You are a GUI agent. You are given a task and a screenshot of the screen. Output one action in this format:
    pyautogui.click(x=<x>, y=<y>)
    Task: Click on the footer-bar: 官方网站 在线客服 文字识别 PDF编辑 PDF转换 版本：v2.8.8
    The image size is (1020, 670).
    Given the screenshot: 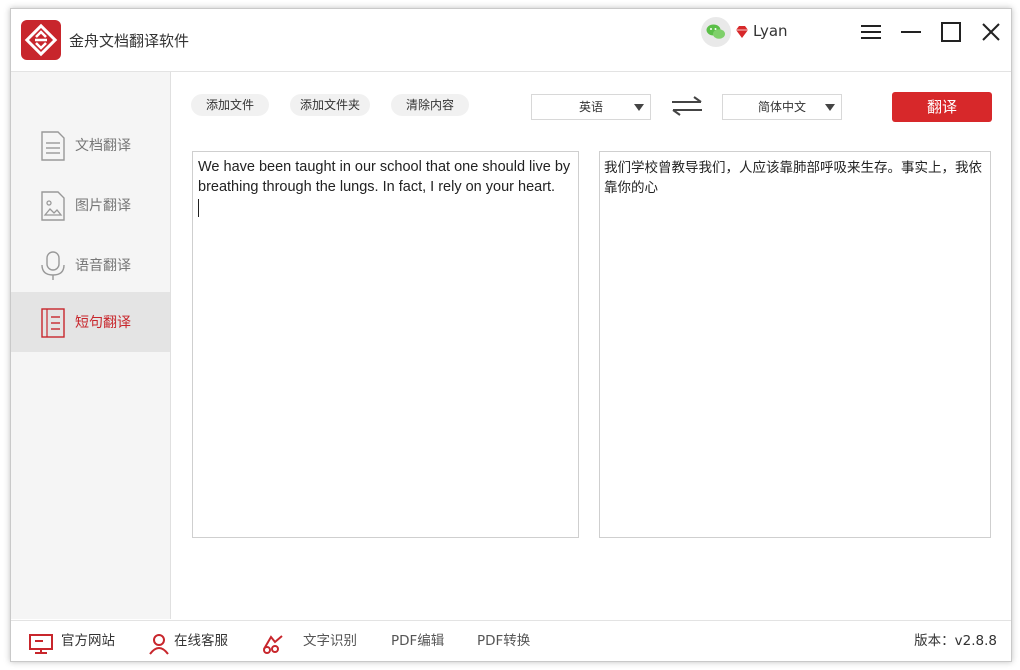 What is the action you would take?
    pyautogui.click(x=511, y=640)
    